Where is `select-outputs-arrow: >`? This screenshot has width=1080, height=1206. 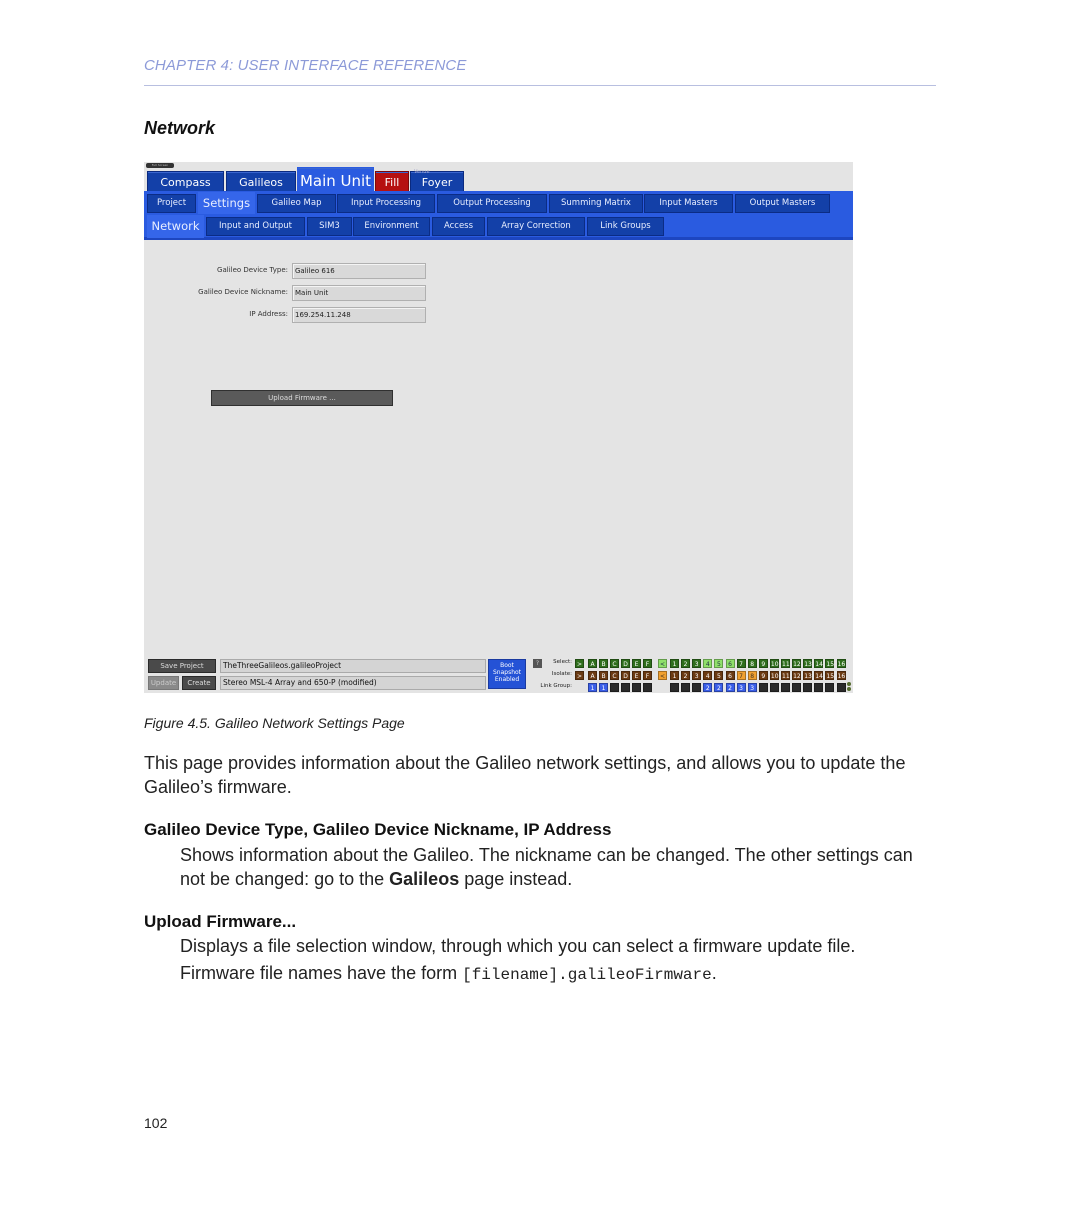
select-outputs-arrow: > is located at coordinates (579, 663).